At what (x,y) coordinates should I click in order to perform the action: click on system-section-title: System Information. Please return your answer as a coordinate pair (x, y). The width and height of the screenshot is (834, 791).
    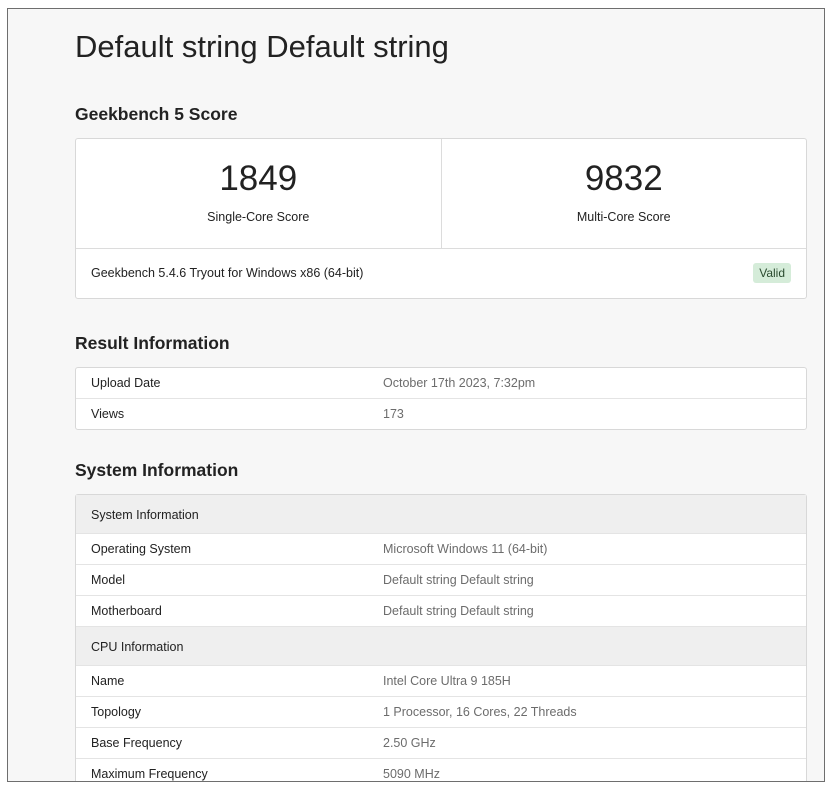
    Looking at the image, I should click on (157, 470).